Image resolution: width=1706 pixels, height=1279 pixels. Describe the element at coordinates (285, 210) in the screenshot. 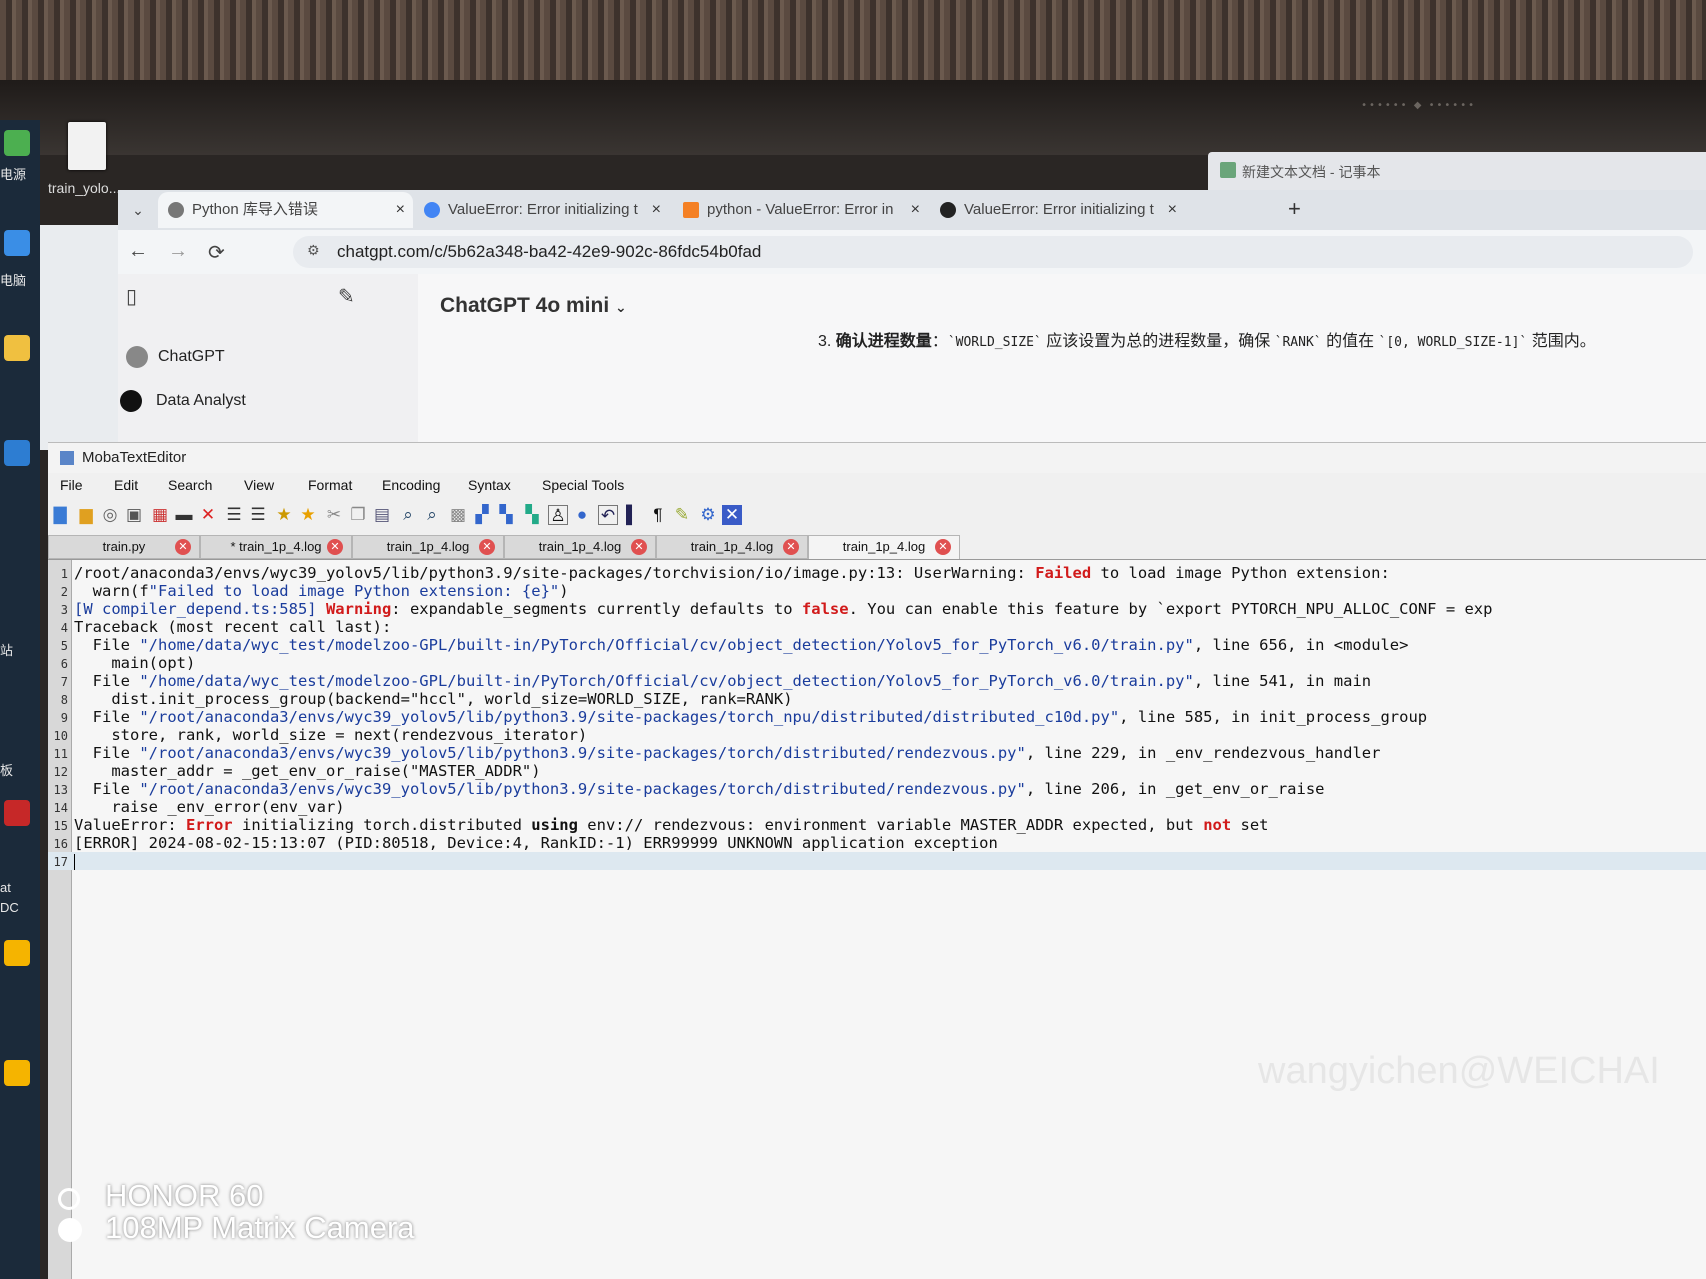

I see `tab-python-import-error: Python 库导入错误 ×` at that location.